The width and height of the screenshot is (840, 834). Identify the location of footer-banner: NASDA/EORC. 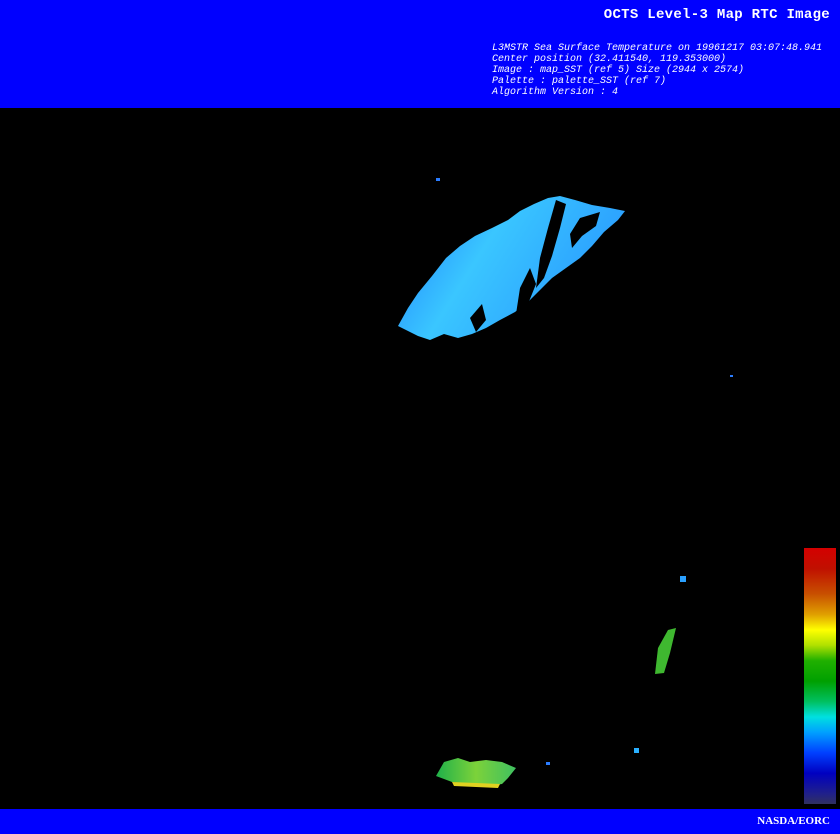
(420, 821).